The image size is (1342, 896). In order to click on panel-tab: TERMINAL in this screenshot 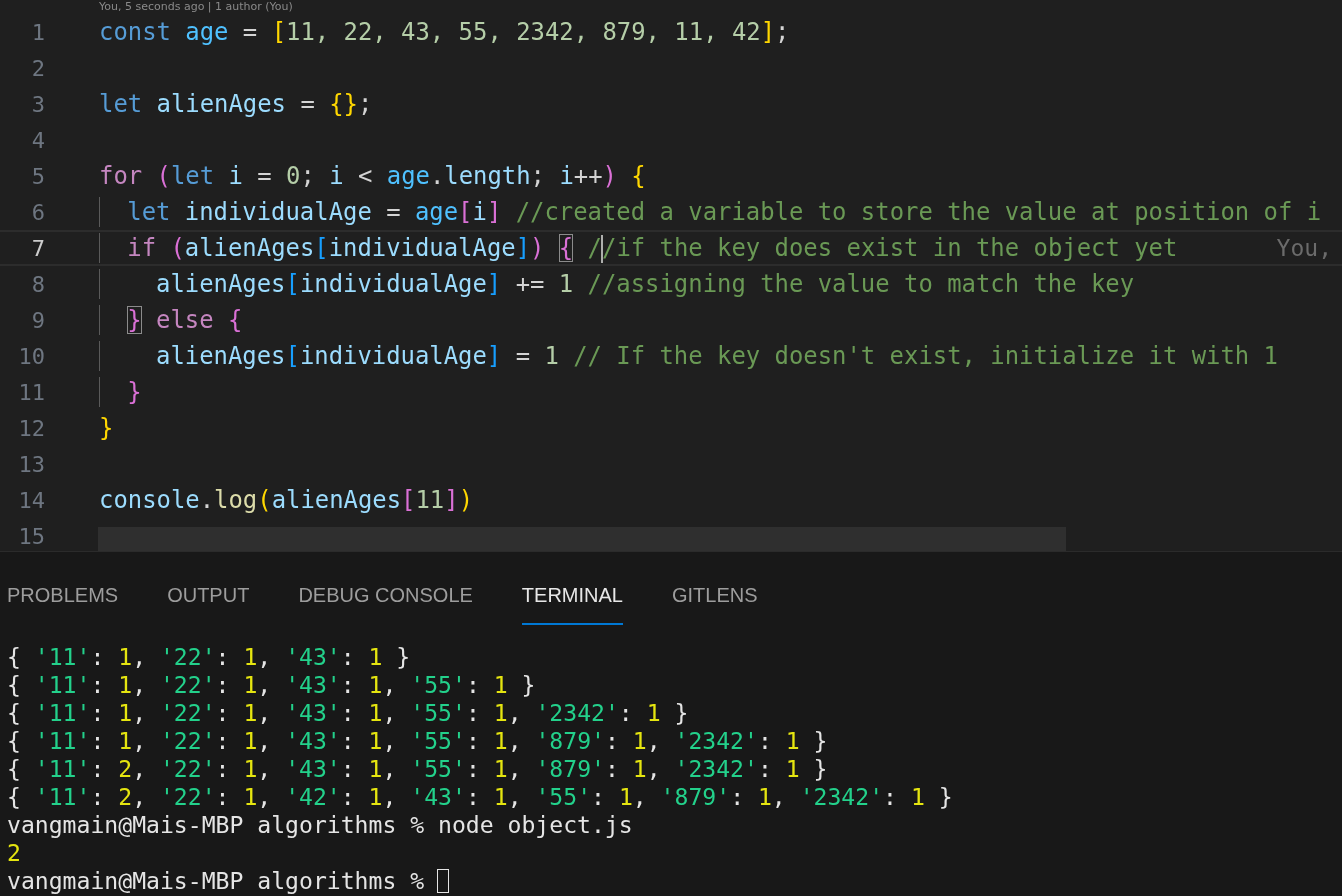, I will do `click(572, 594)`.